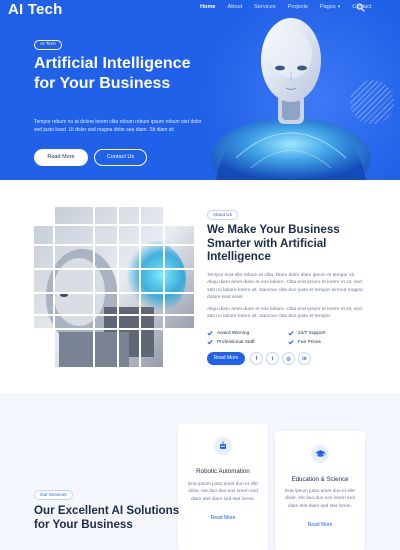 The width and height of the screenshot is (400, 550). Describe the element at coordinates (288, 358) in the screenshot. I see `instagram-icon: ◎` at that location.